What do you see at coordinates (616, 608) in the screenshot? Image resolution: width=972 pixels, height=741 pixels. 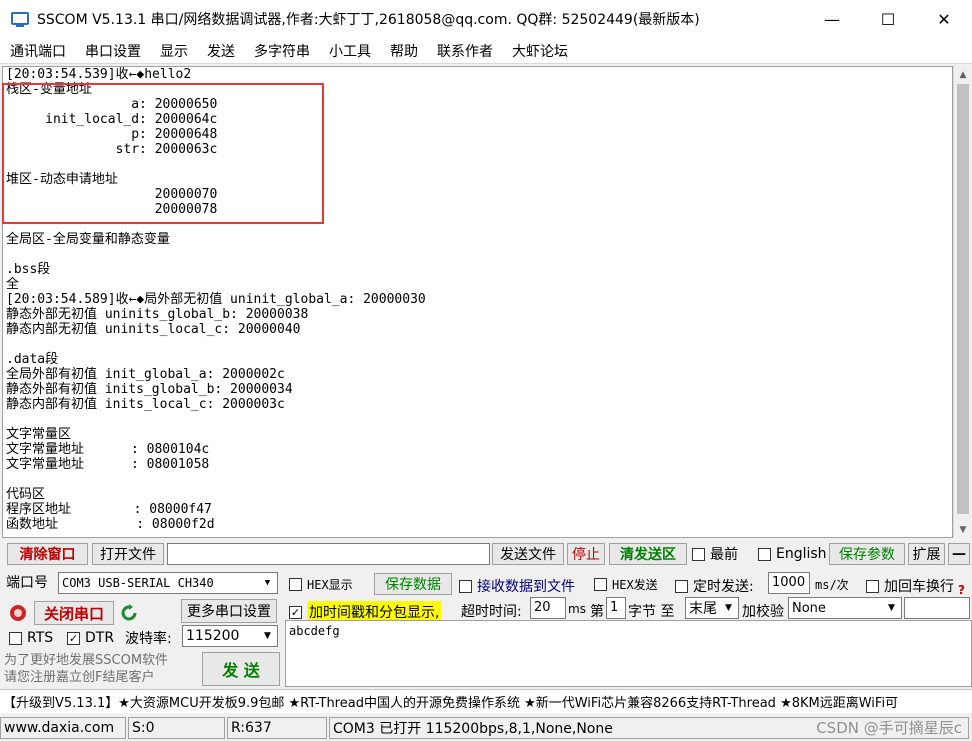 I see `byte-index-input: 1` at bounding box center [616, 608].